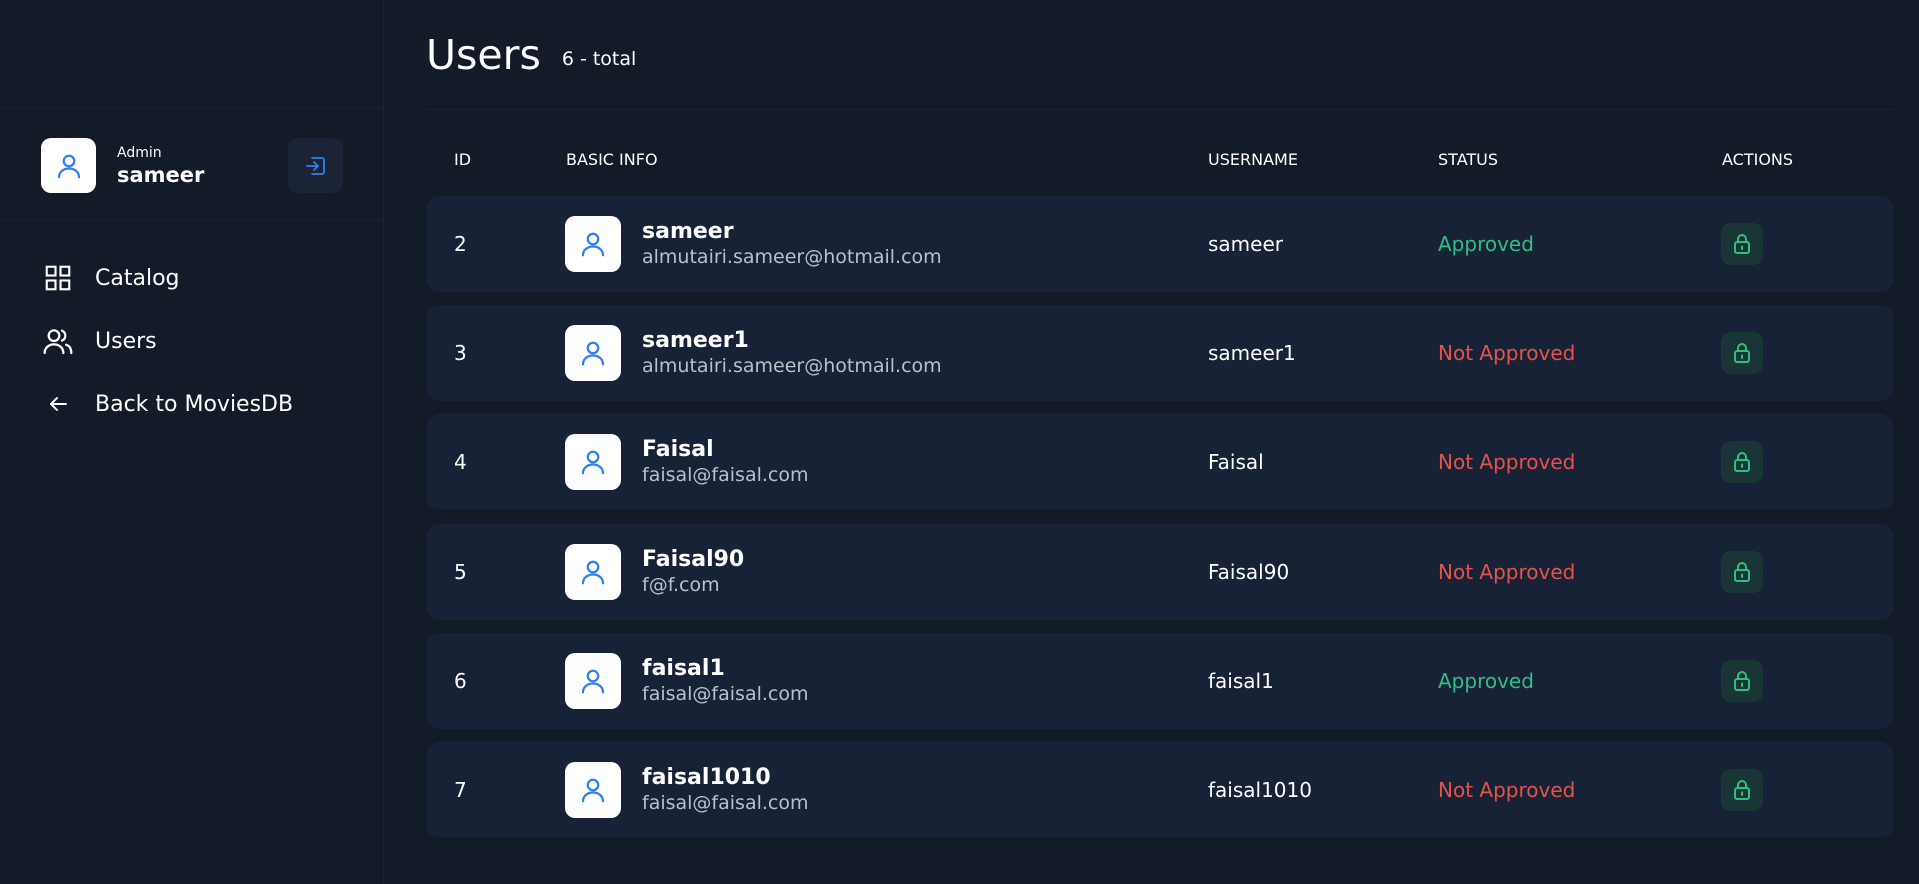  I want to click on user-username: faisal1, so click(1241, 681).